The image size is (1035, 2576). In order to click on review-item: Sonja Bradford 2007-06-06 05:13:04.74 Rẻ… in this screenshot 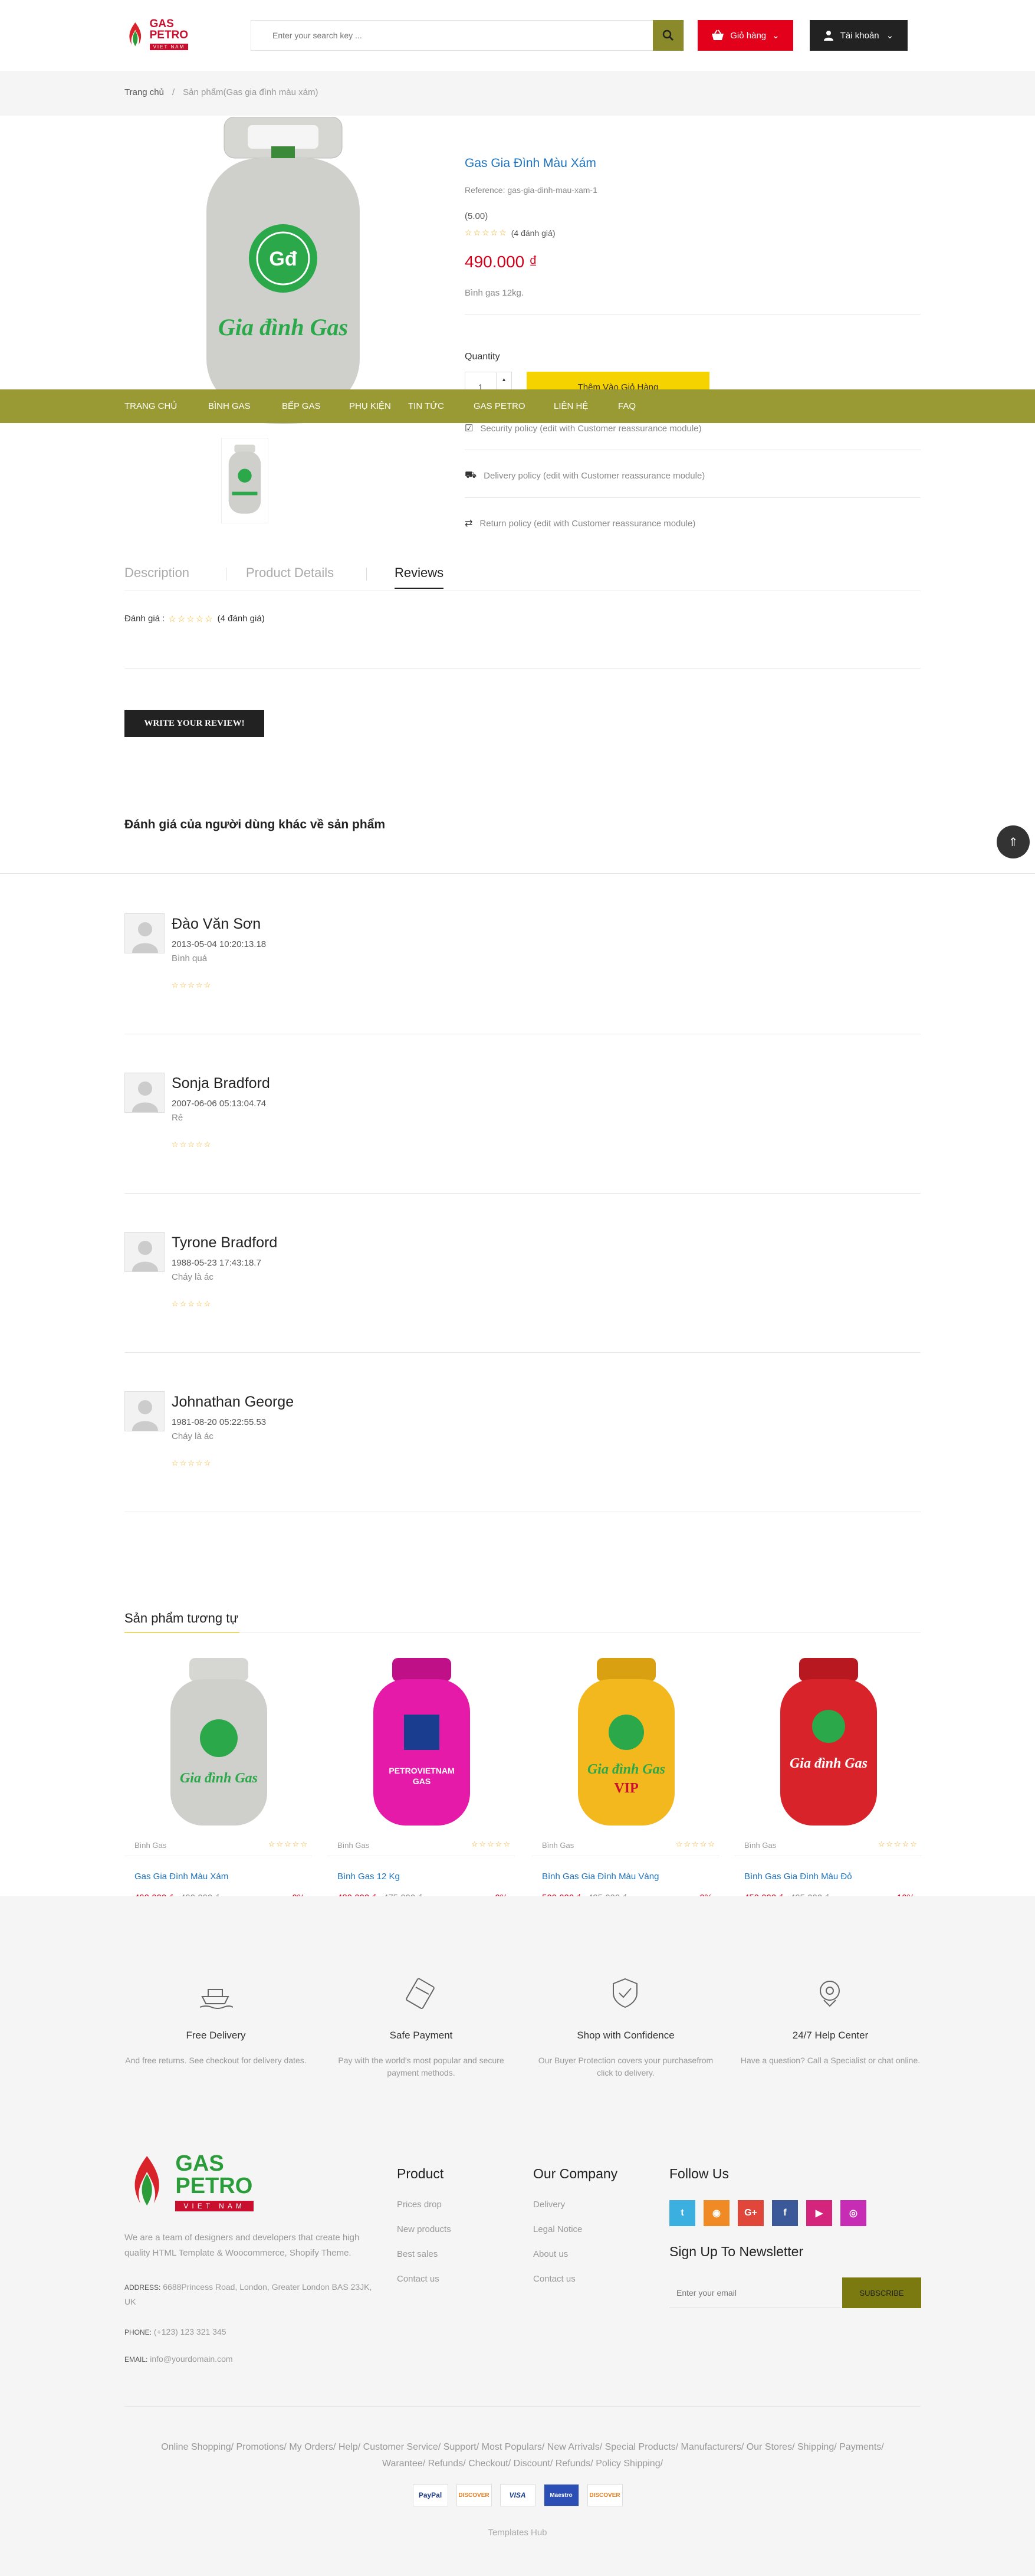, I will do `click(522, 1132)`.